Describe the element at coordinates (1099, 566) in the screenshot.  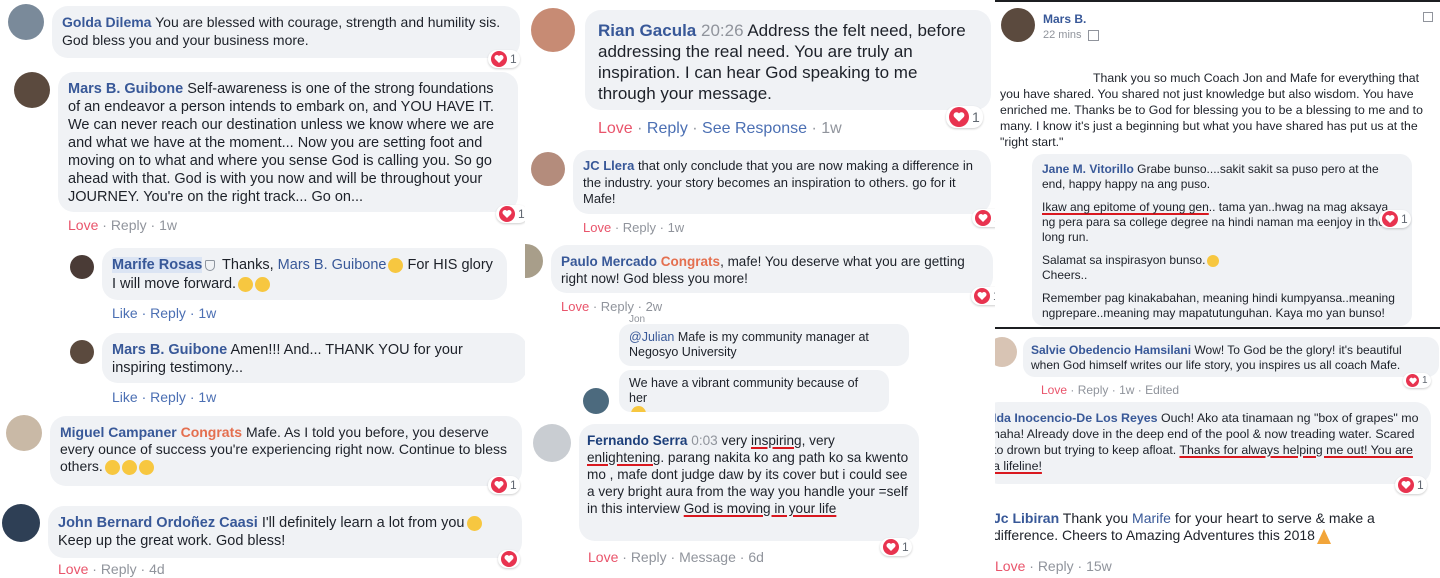
I see `timestamp: 15w` at that location.